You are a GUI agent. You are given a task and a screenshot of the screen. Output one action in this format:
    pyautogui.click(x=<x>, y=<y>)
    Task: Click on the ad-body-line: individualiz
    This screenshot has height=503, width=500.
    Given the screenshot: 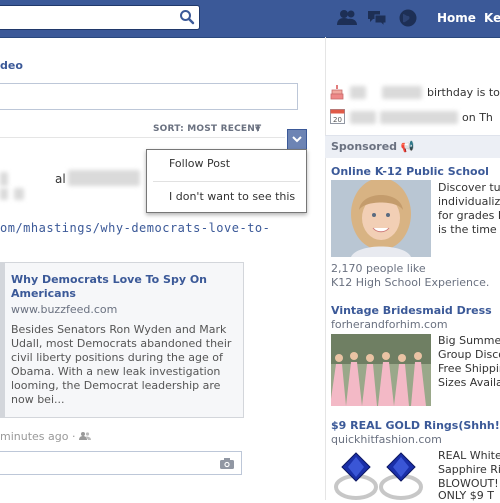 What is the action you would take?
    pyautogui.click(x=469, y=201)
    